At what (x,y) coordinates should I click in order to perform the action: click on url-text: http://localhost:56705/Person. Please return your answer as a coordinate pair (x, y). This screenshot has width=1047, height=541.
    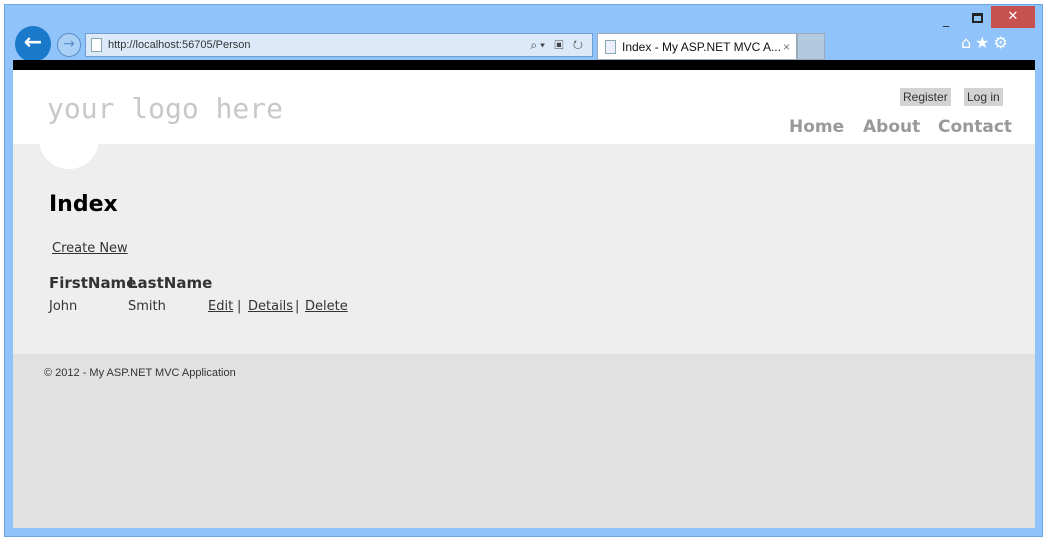
    Looking at the image, I should click on (179, 45).